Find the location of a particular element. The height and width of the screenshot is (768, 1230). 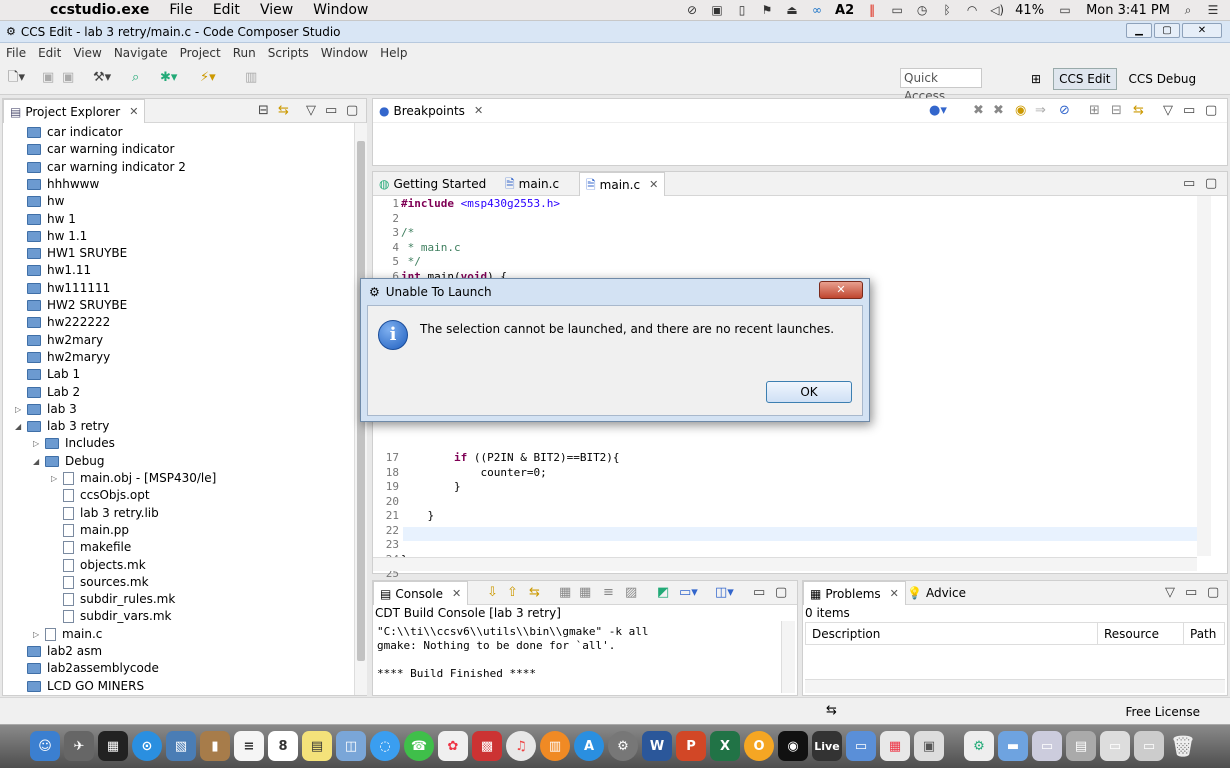

menu-file: File is located at coordinates (16, 53).